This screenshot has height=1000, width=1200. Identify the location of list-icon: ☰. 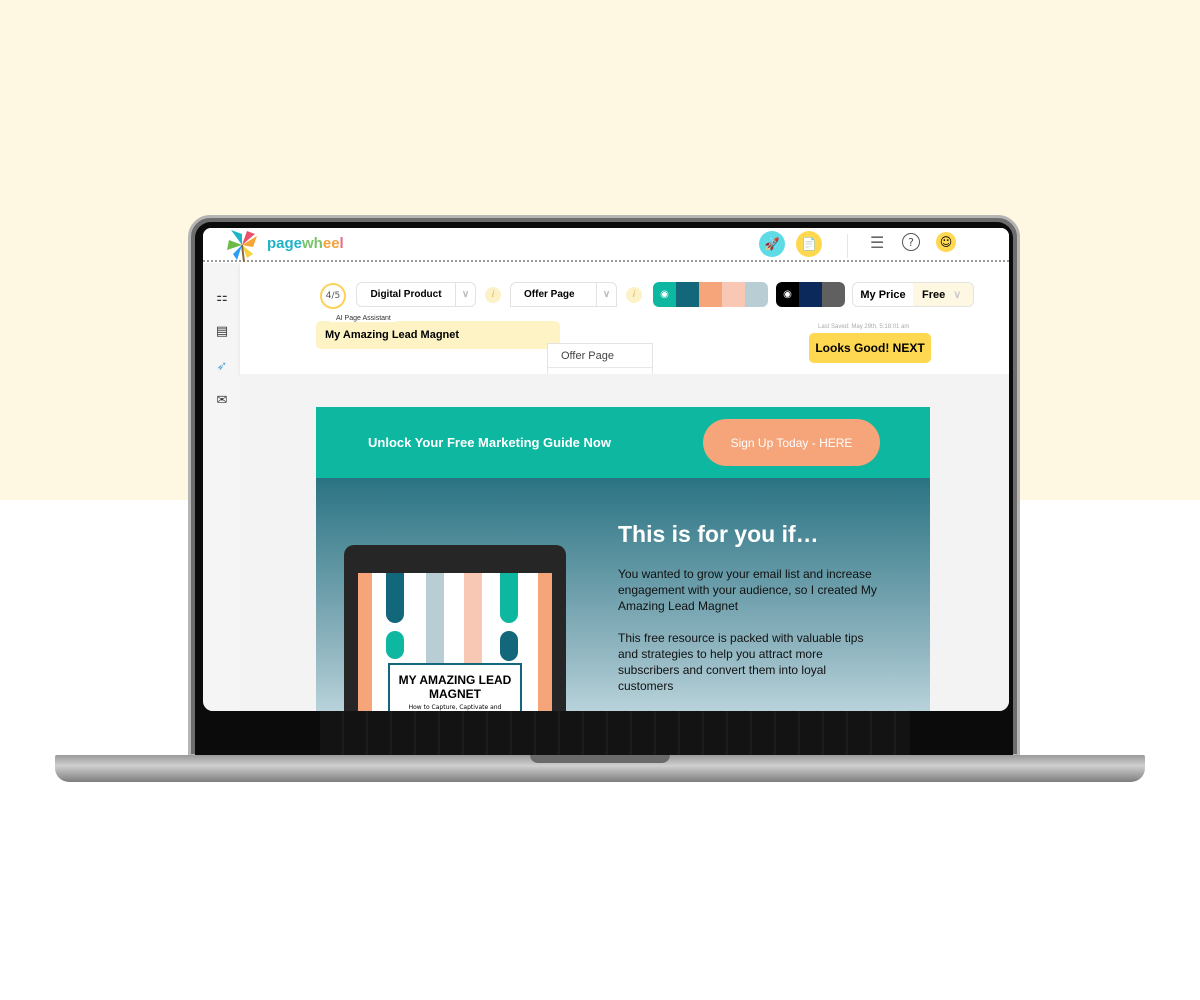
(877, 242).